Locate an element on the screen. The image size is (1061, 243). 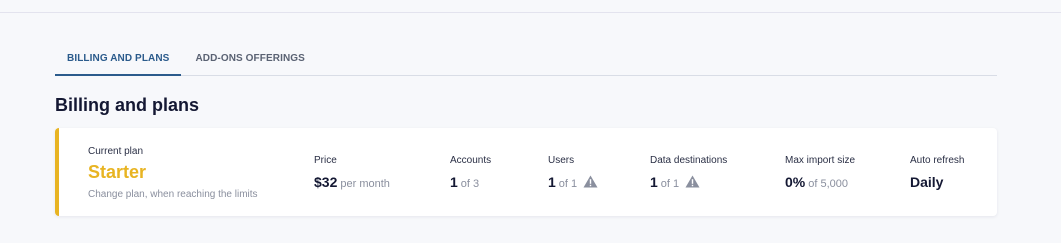
users-count: 1 is located at coordinates (552, 182).